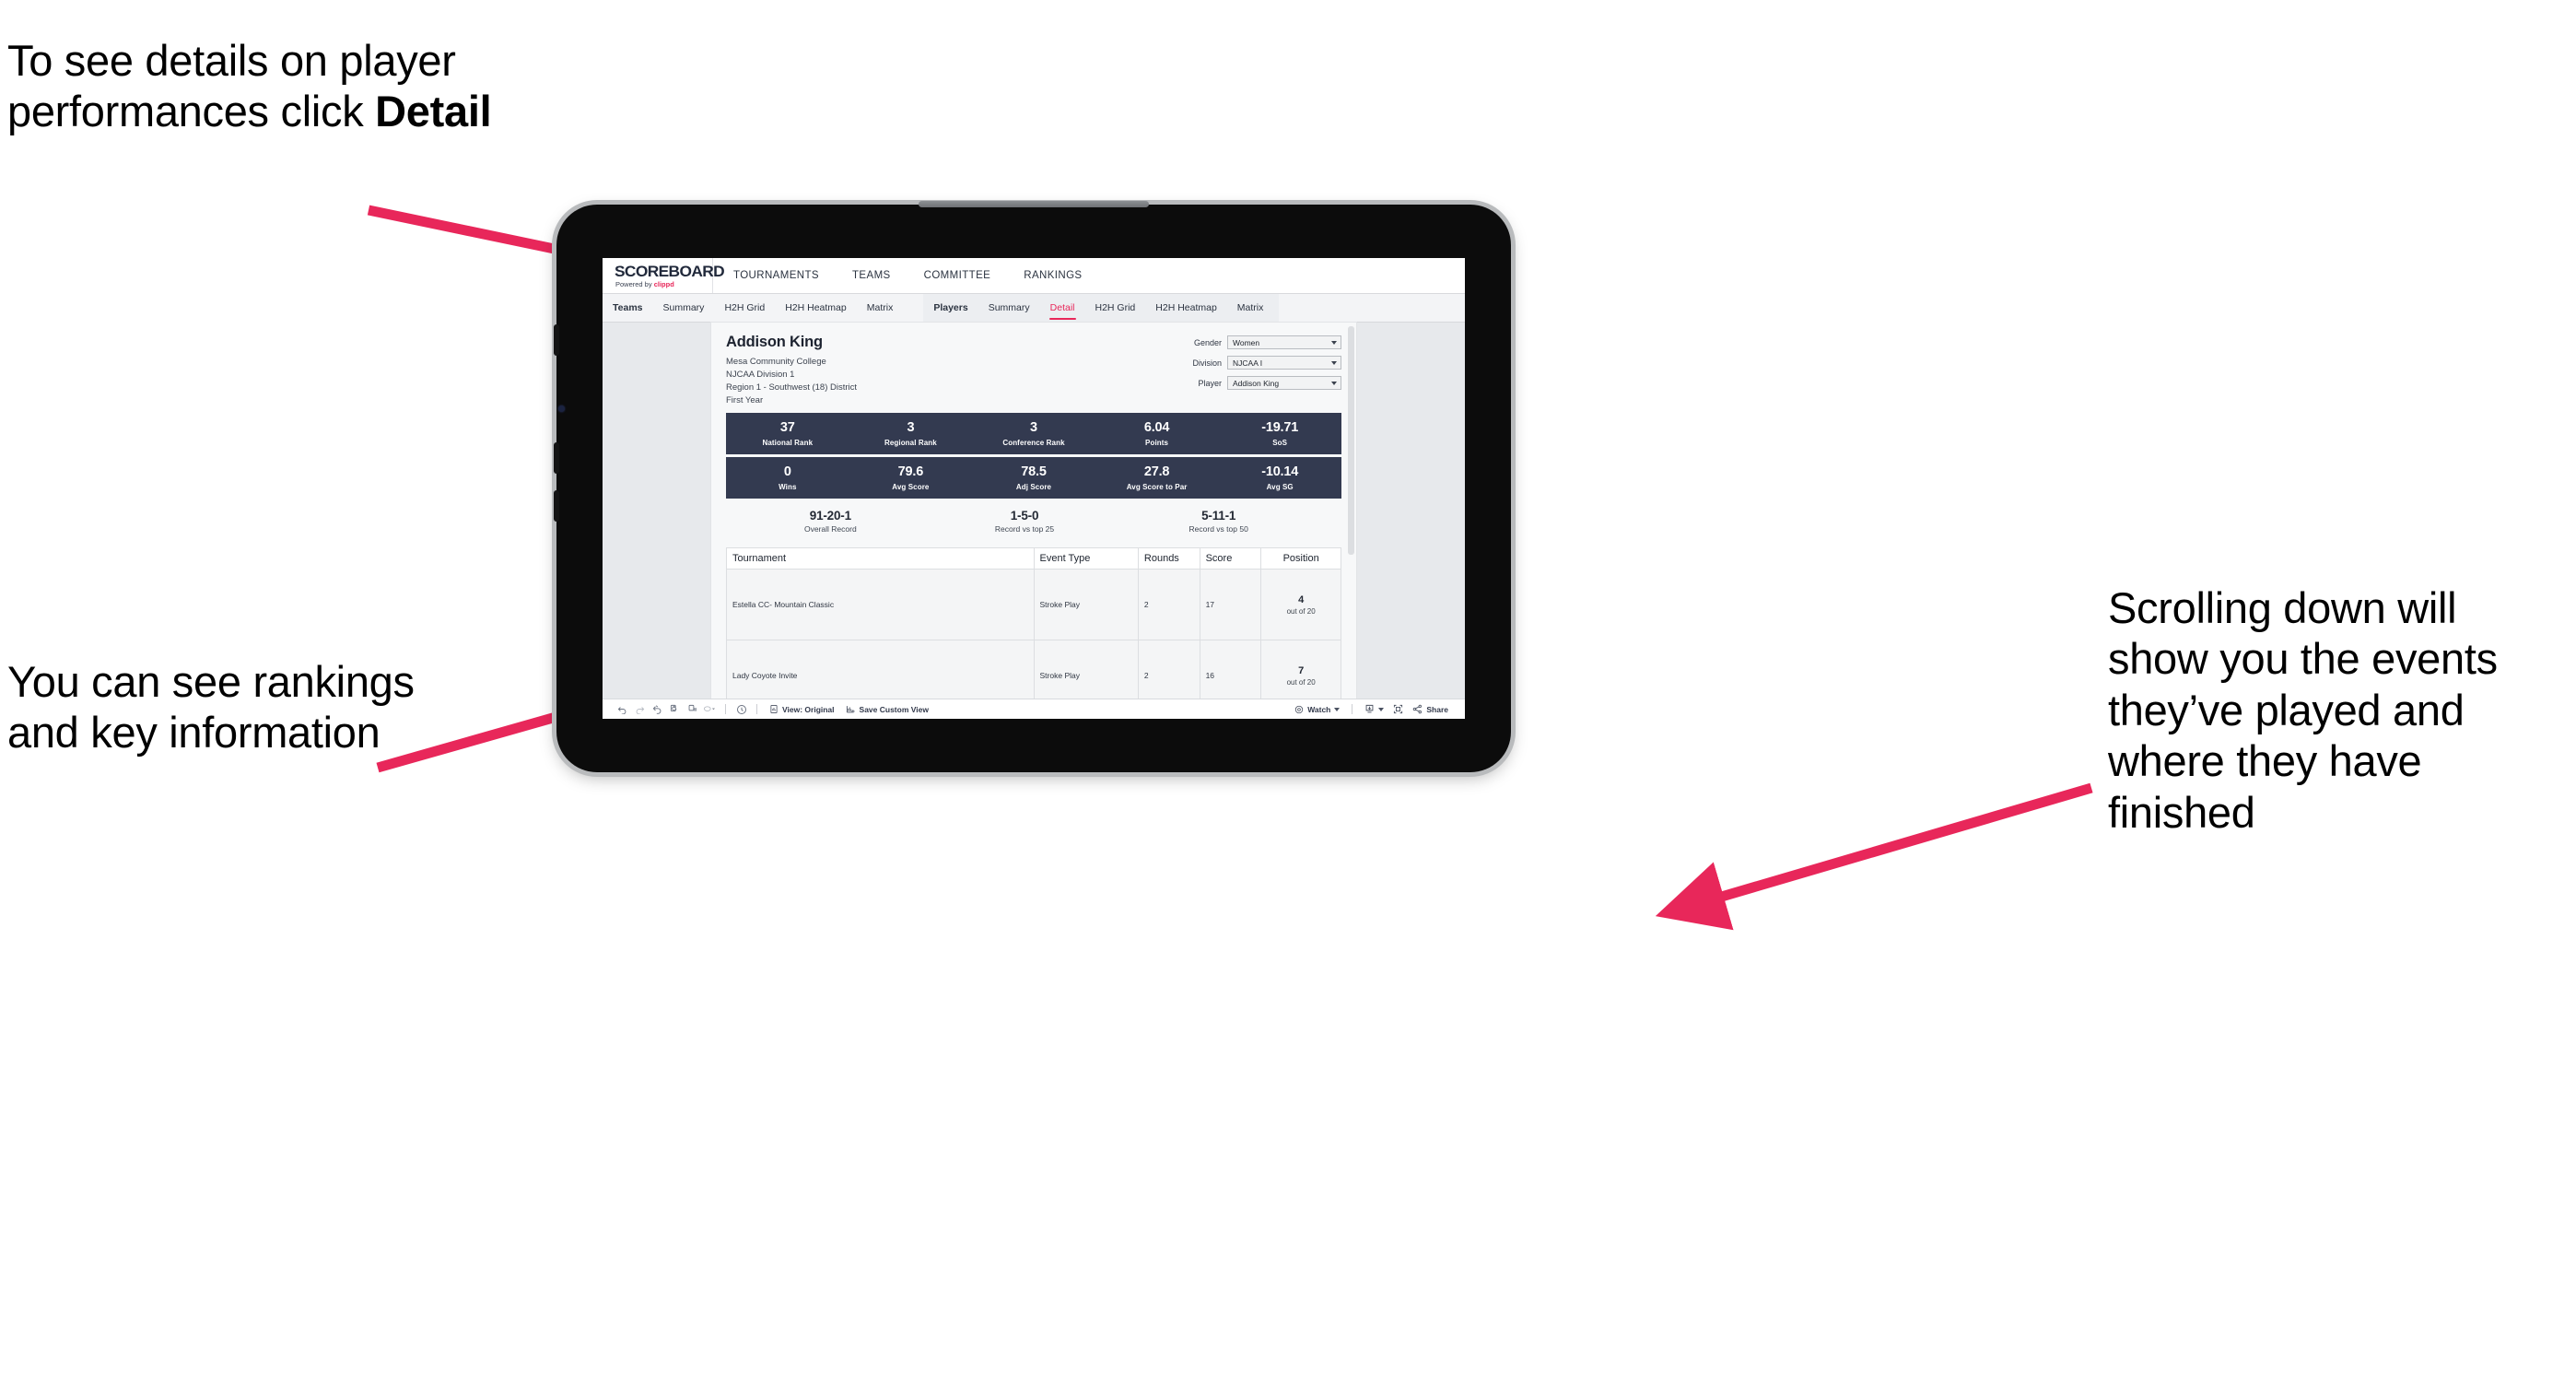 This screenshot has height=1386, width=2576. I want to click on sub-nav-item-players-h2h-grid: H2H Grid, so click(1115, 308).